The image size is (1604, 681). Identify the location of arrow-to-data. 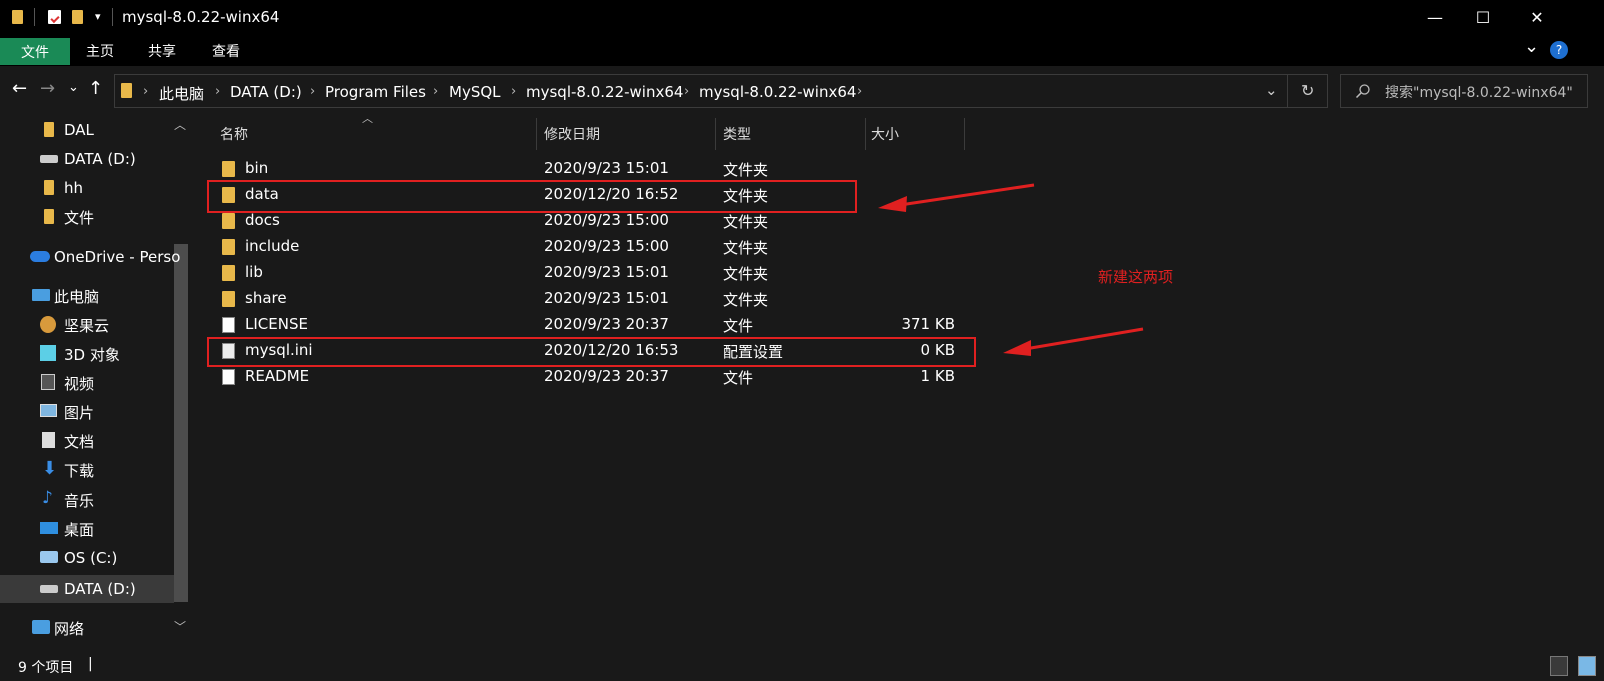
(956, 197).